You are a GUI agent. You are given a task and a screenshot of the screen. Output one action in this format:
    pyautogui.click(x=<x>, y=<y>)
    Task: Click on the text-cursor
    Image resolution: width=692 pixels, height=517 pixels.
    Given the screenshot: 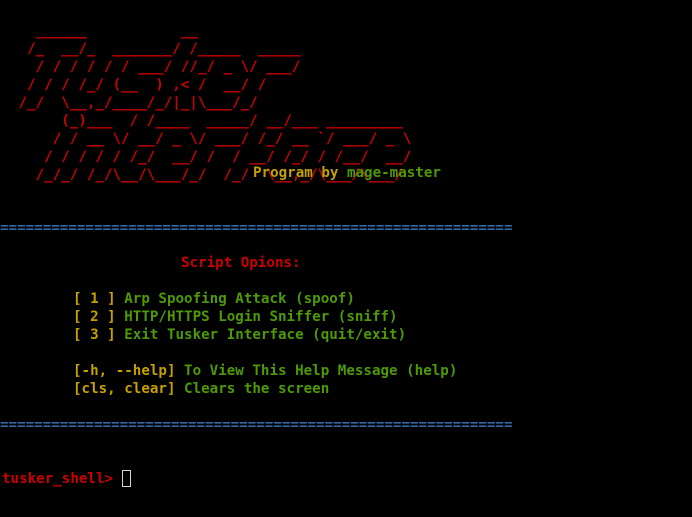 What is the action you would take?
    pyautogui.click(x=127, y=478)
    